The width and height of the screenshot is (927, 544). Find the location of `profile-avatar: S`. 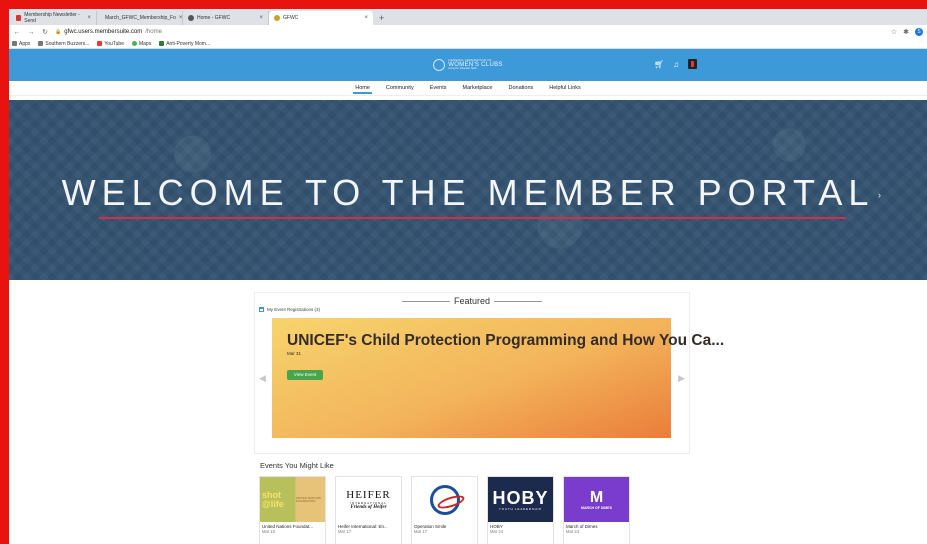

profile-avatar: S is located at coordinates (919, 32).